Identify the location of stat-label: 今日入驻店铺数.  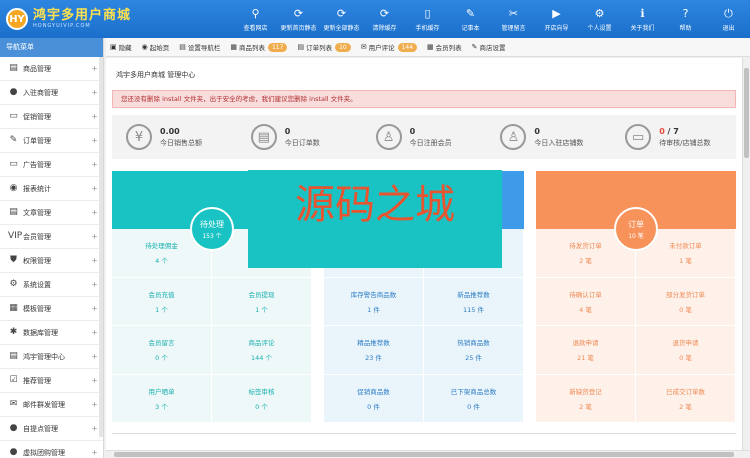
(559, 142).